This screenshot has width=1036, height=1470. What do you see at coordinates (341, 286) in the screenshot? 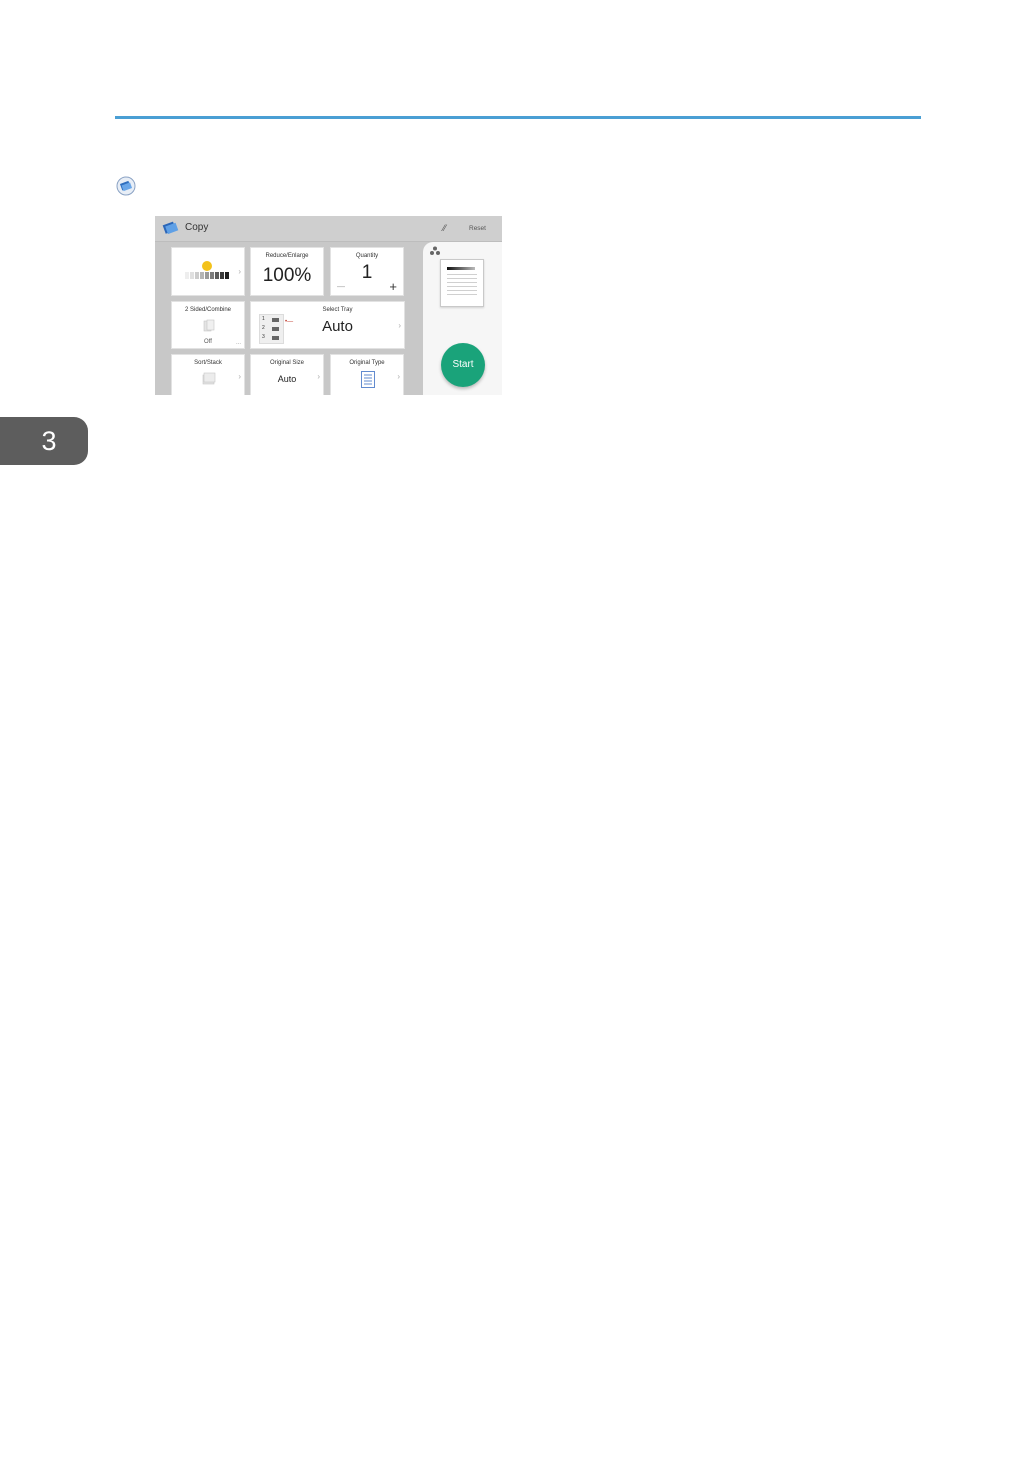
I see `quantity-minus-button: —` at bounding box center [341, 286].